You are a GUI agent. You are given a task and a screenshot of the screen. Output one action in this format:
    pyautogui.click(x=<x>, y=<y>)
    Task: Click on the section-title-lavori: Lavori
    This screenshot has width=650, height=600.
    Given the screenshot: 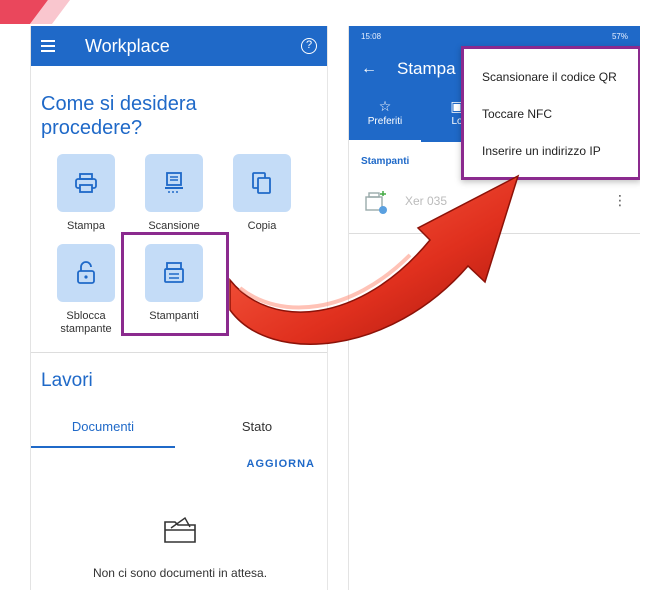 What is the action you would take?
    pyautogui.click(x=67, y=380)
    